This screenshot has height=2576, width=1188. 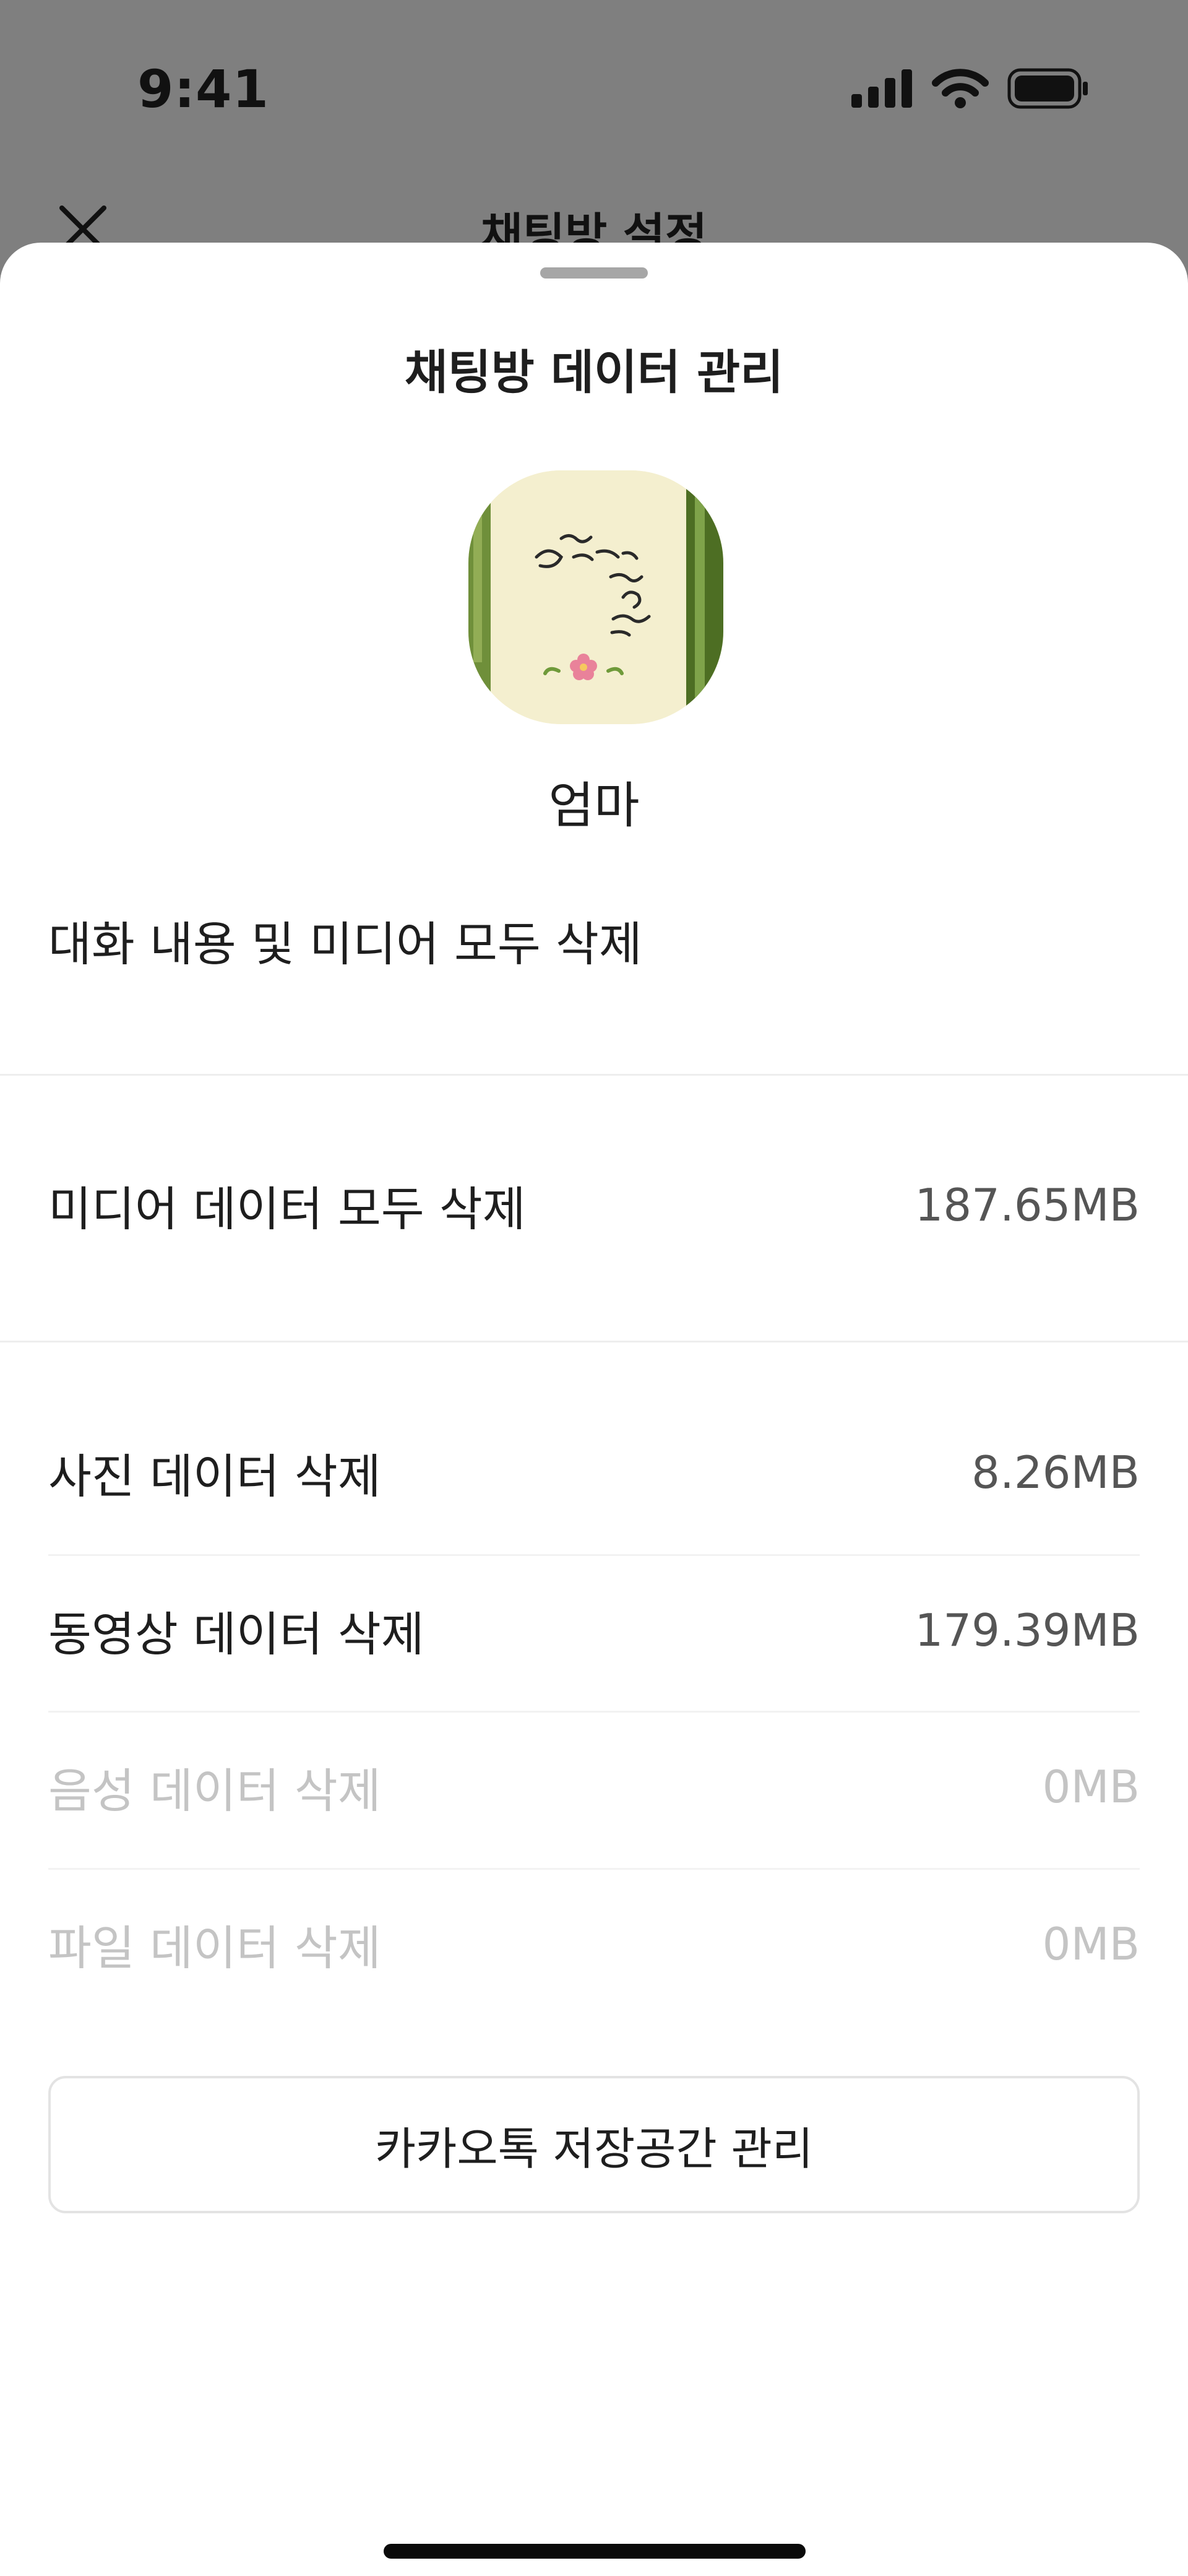 What do you see at coordinates (215, 1948) in the screenshot?
I see `delete-file-data-label: 파일 데이터 삭제` at bounding box center [215, 1948].